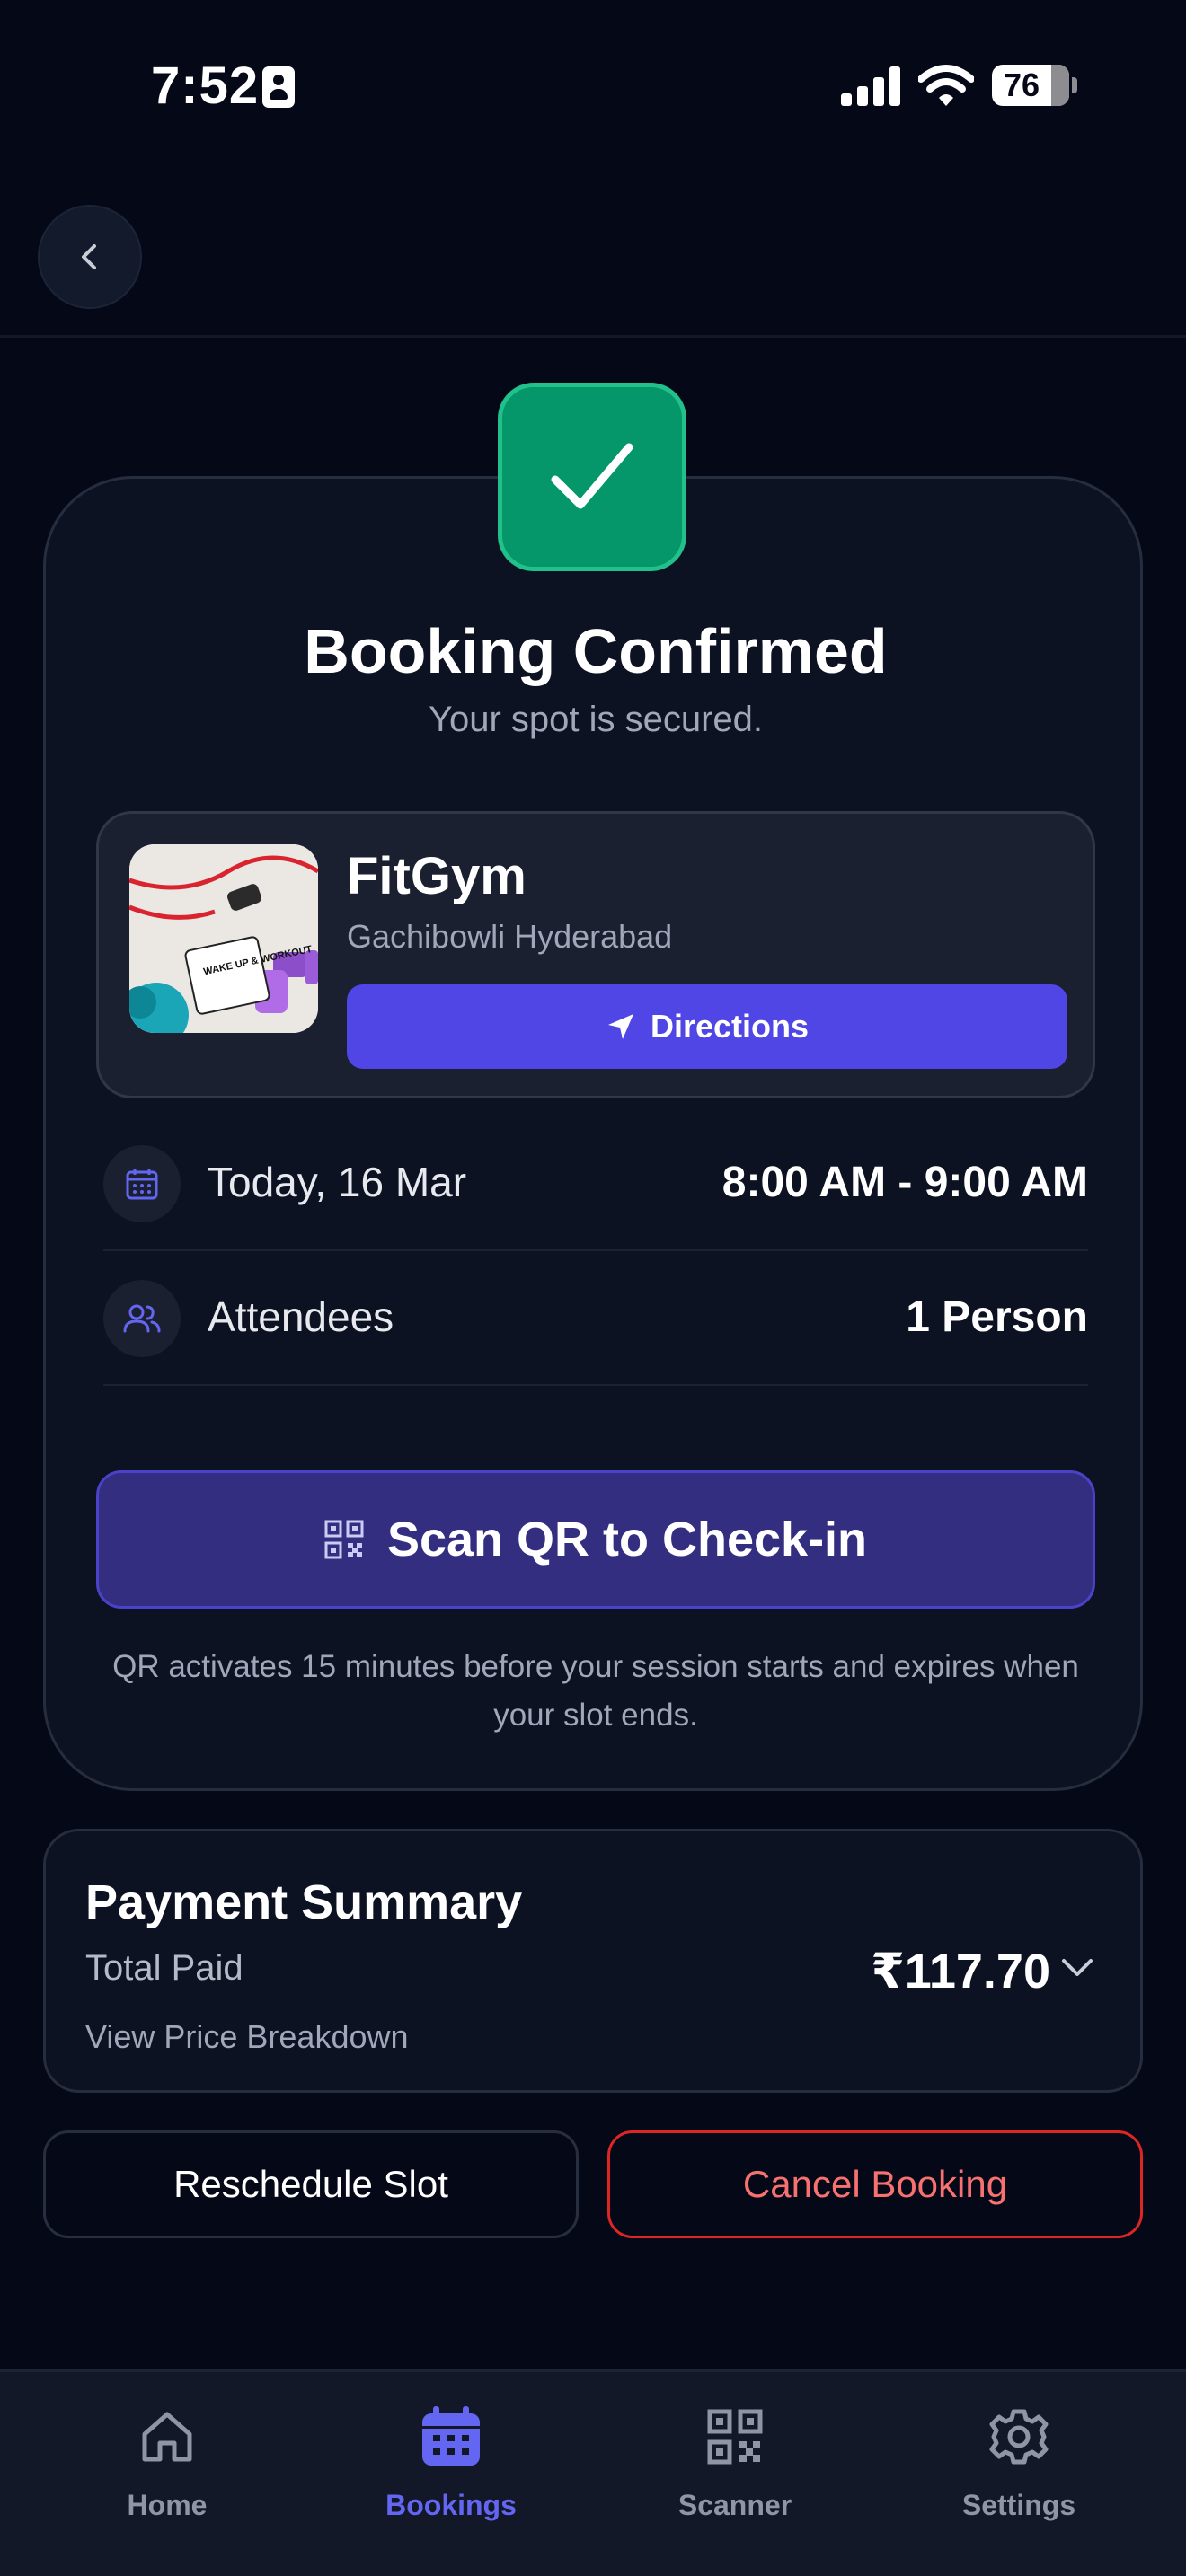  What do you see at coordinates (735, 2466) in the screenshot?
I see `tab-scanner: Scanner` at bounding box center [735, 2466].